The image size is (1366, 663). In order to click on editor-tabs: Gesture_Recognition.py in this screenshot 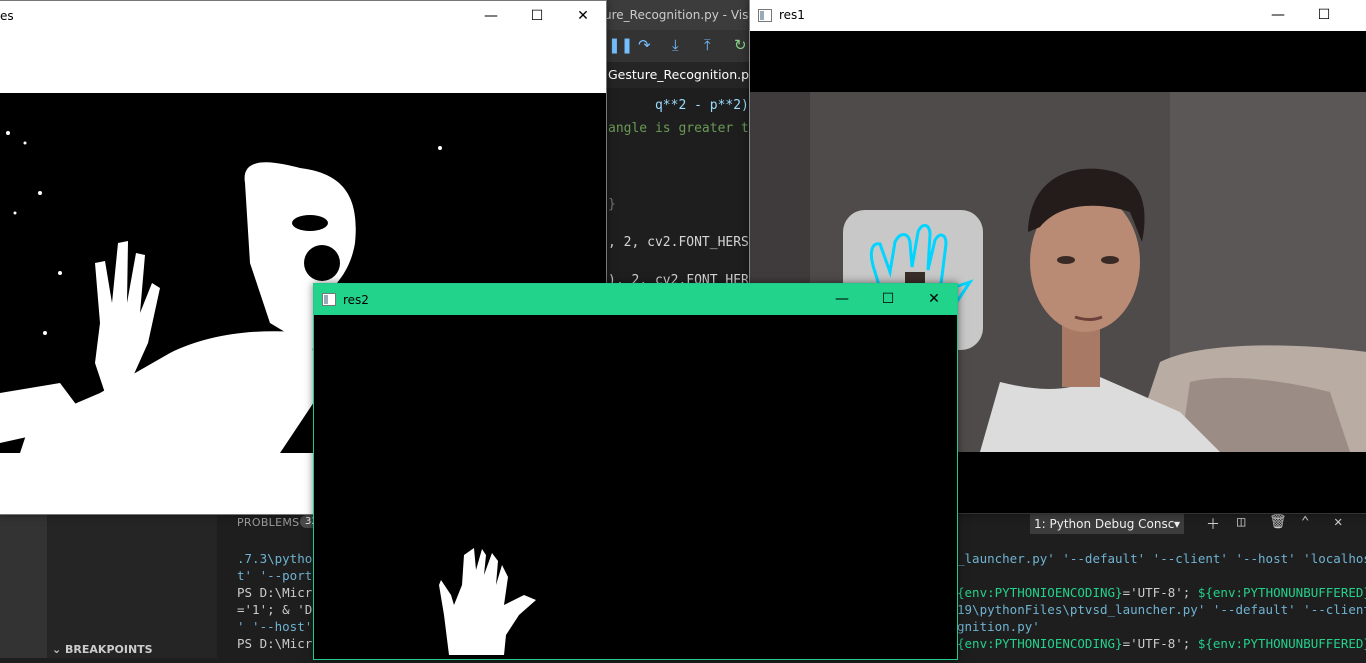, I will do `click(680, 75)`.